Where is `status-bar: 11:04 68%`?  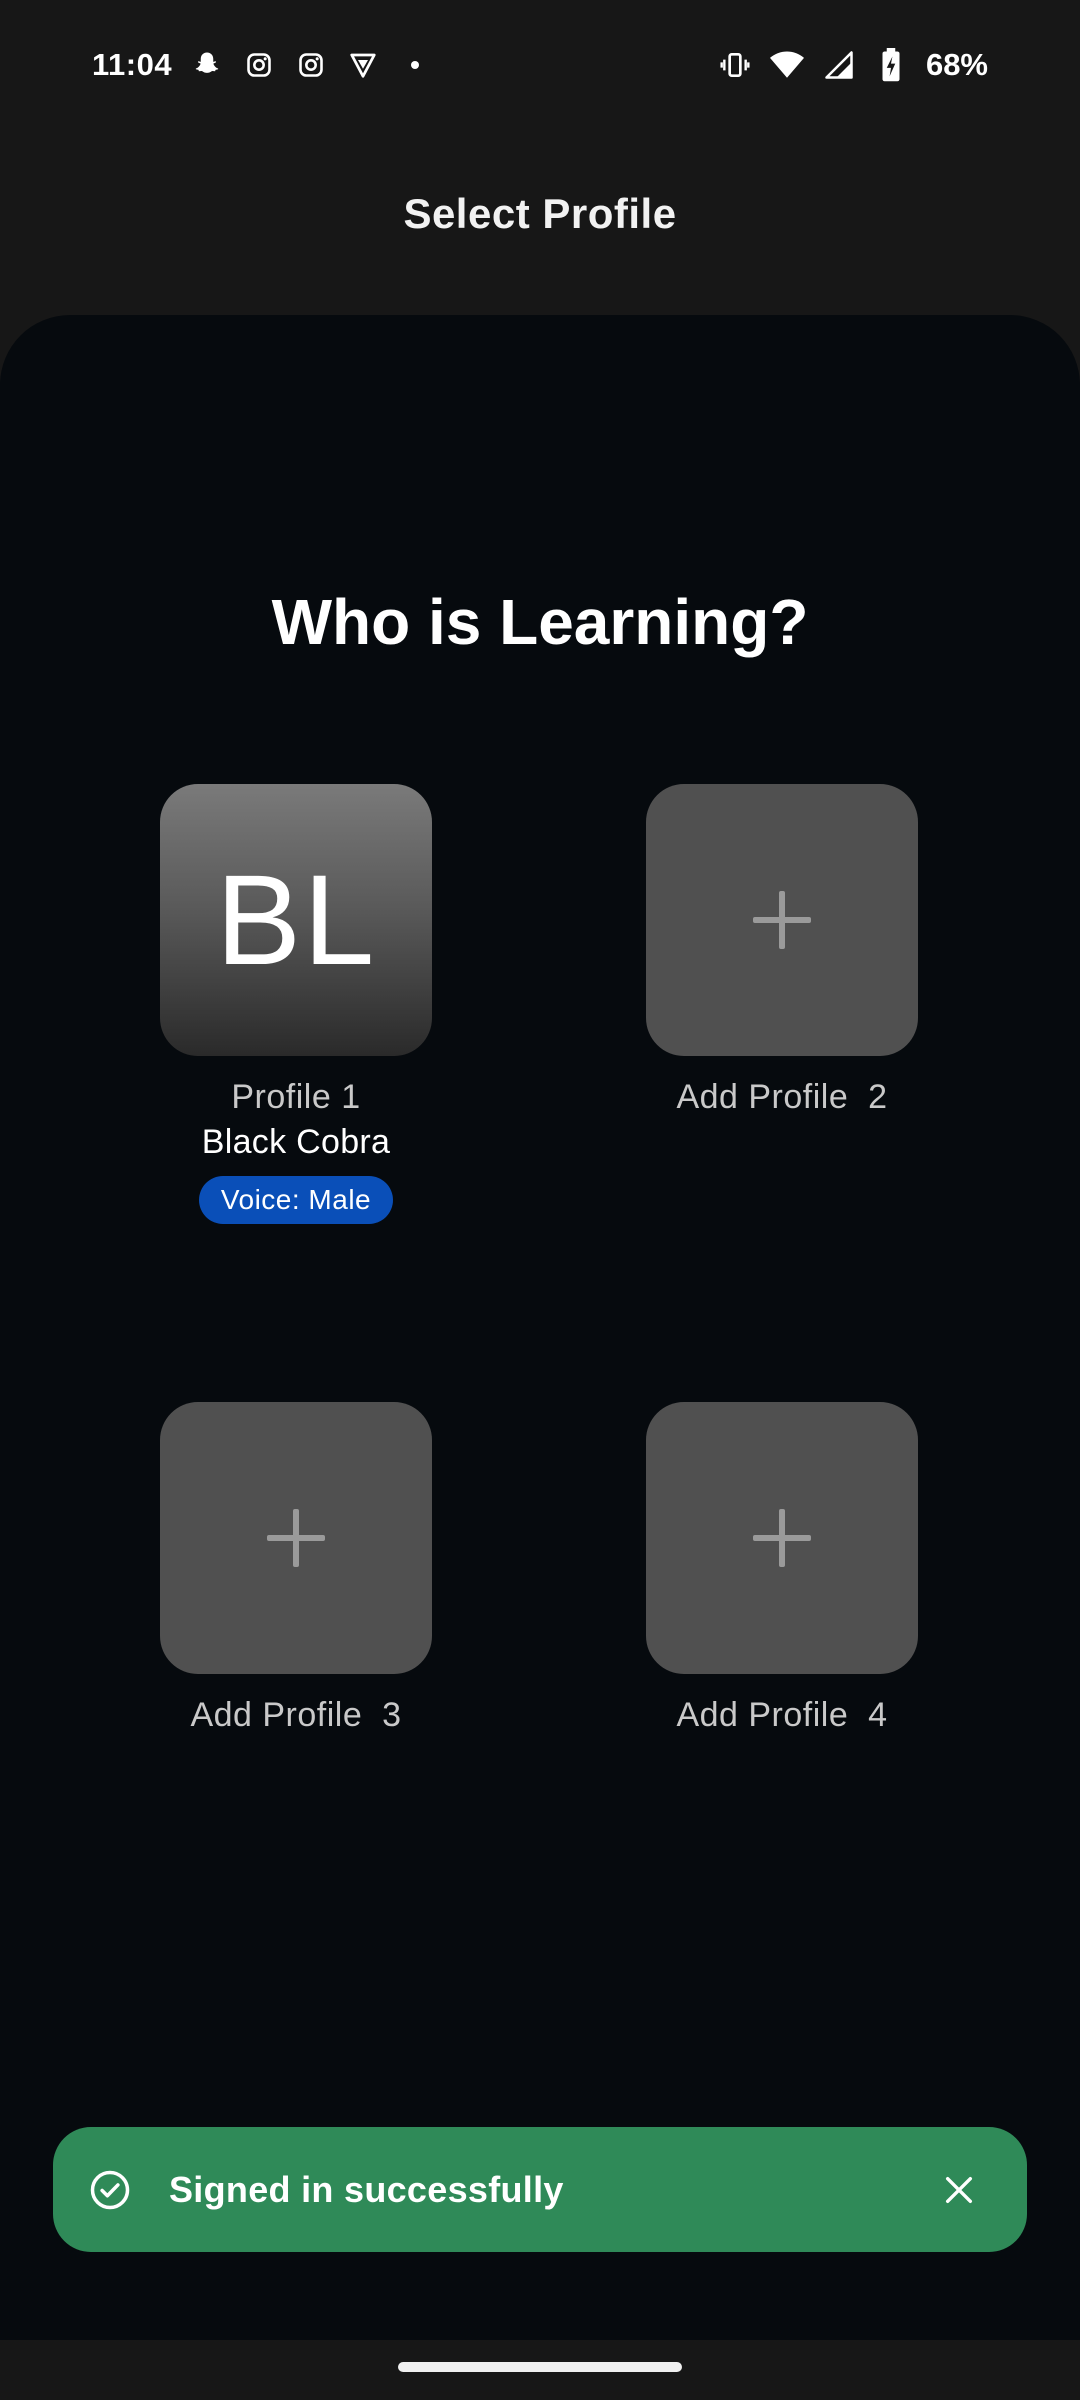
status-bar: 11:04 68% is located at coordinates (540, 65).